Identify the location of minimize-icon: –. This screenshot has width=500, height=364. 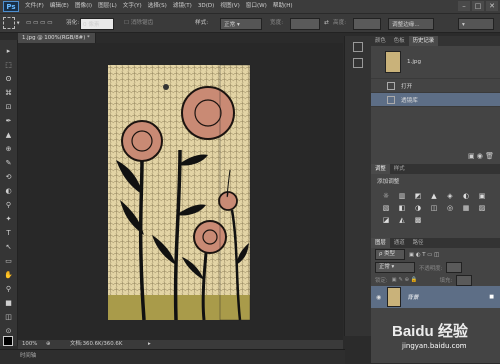
(464, 6).